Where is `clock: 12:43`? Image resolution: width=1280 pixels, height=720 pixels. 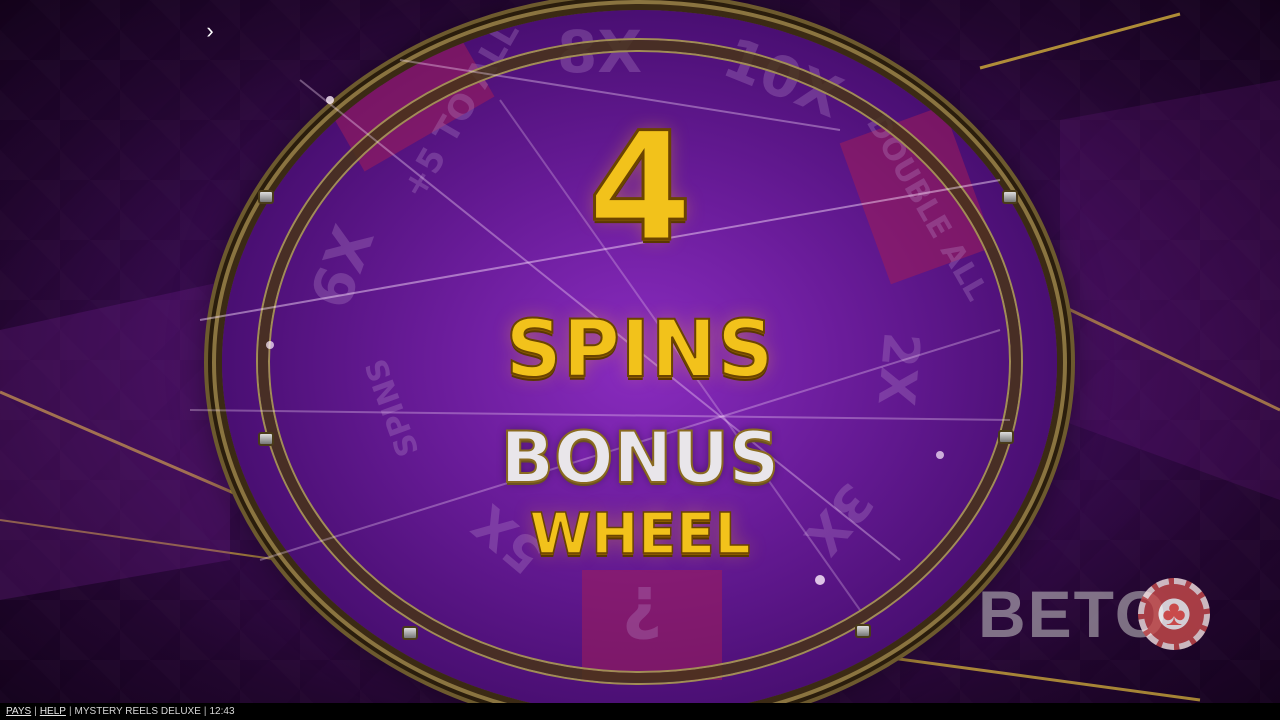 clock: 12:43 is located at coordinates (222, 711).